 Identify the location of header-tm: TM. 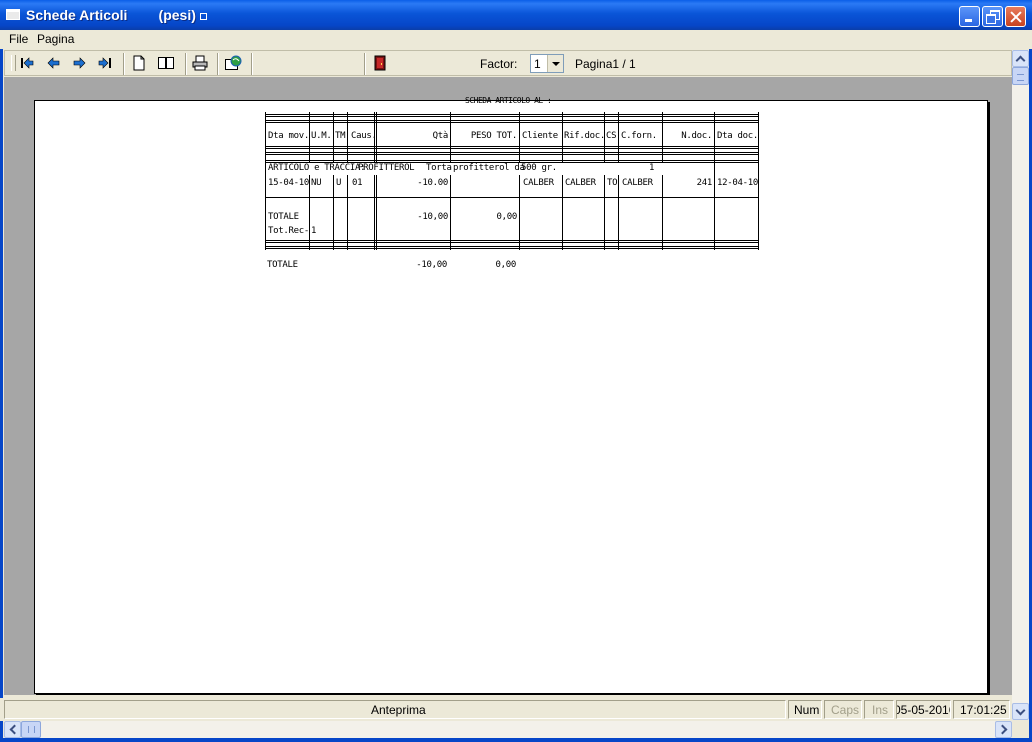
(340, 136).